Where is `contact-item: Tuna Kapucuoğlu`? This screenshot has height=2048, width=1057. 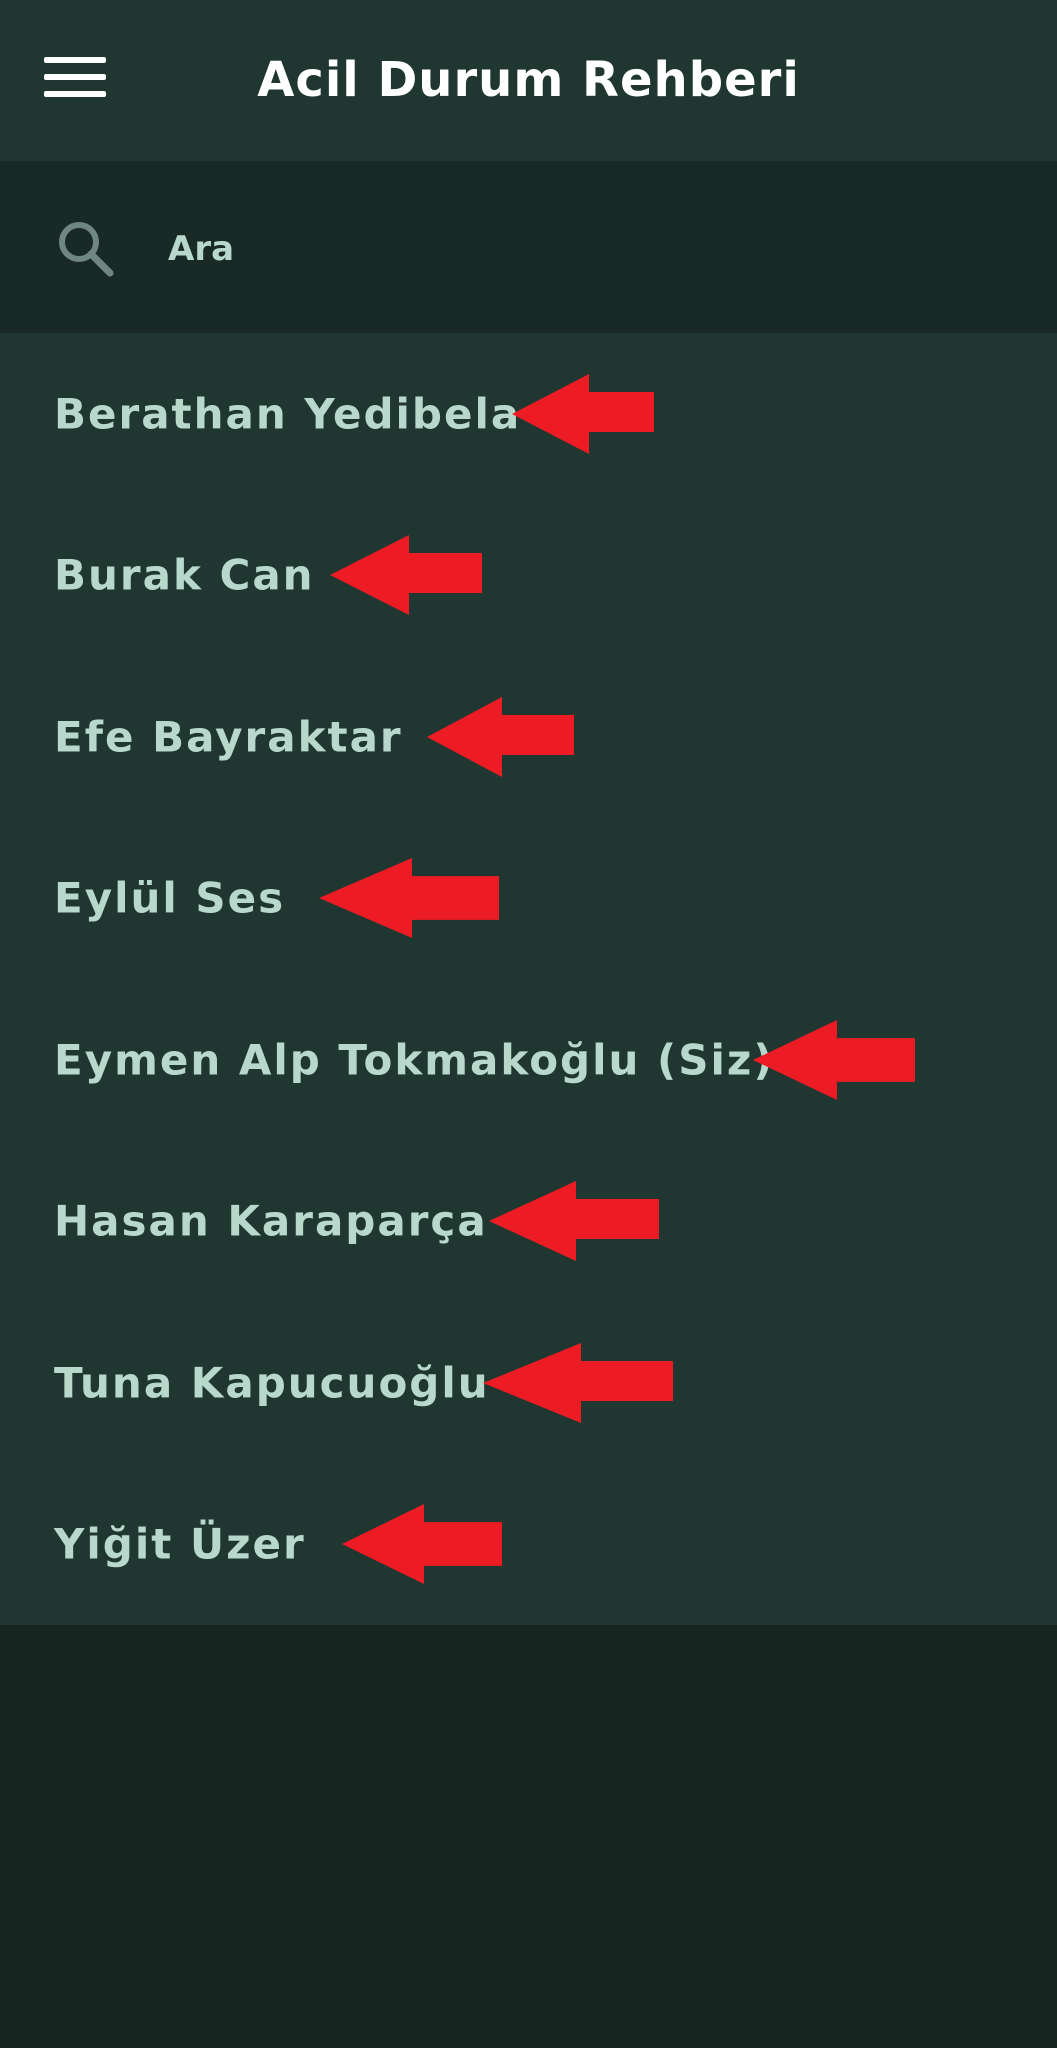
contact-item: Tuna Kapucuoğlu is located at coordinates (528, 1383).